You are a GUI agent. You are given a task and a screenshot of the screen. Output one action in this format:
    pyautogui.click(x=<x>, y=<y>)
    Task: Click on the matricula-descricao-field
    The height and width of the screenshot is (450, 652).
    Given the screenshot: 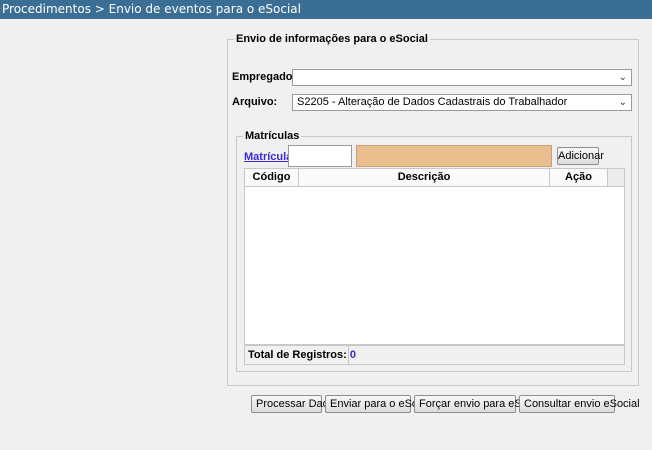 What is the action you would take?
    pyautogui.click(x=454, y=156)
    